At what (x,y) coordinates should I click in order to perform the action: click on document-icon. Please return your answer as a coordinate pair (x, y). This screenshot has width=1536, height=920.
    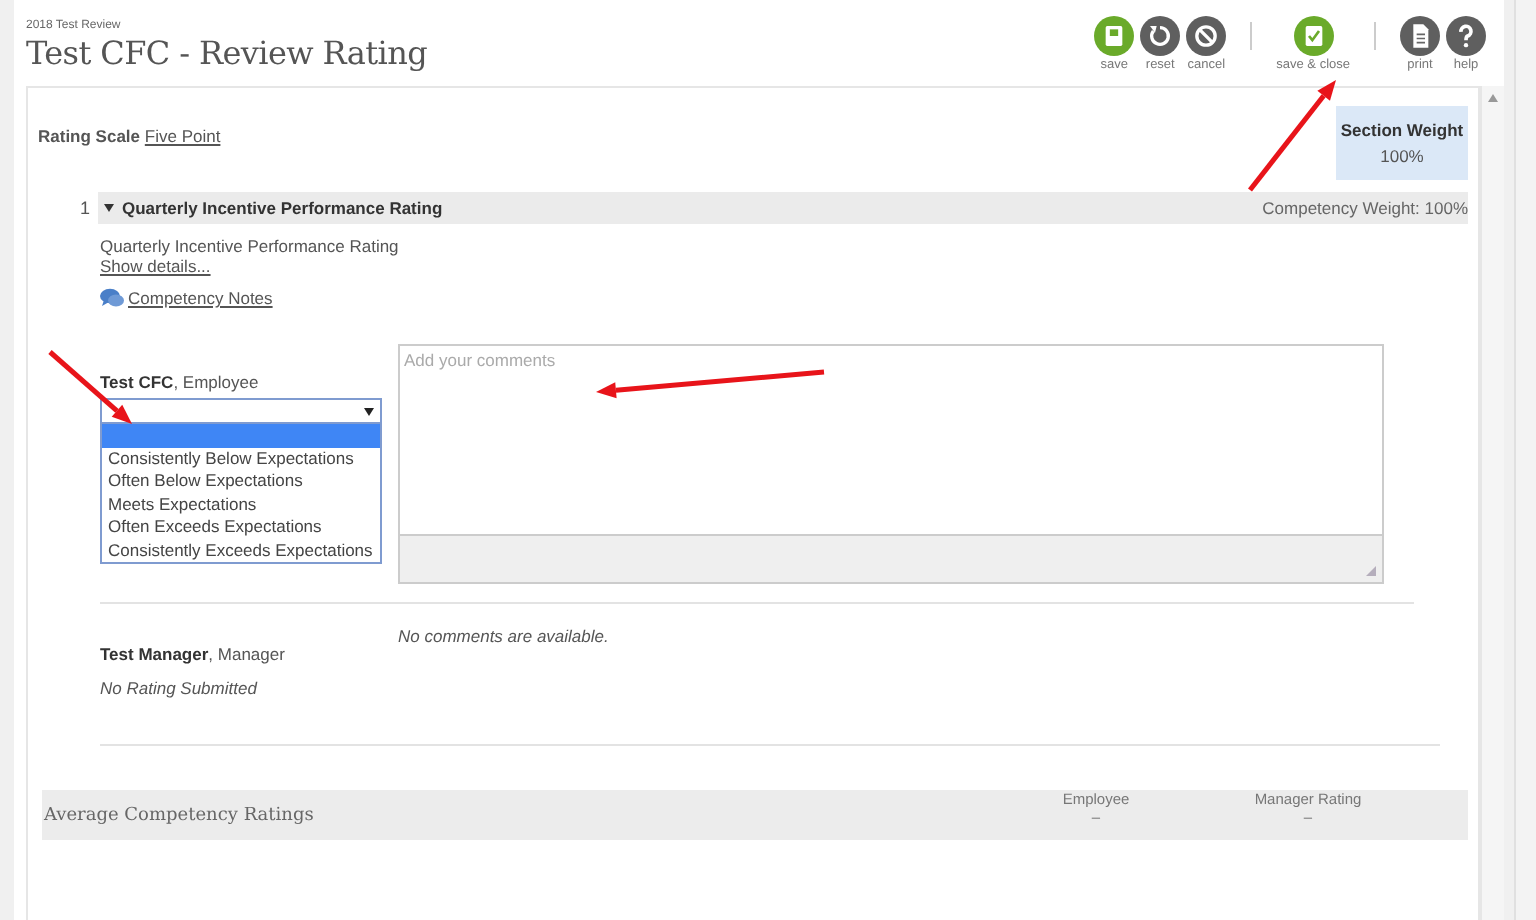
    Looking at the image, I should click on (1420, 36).